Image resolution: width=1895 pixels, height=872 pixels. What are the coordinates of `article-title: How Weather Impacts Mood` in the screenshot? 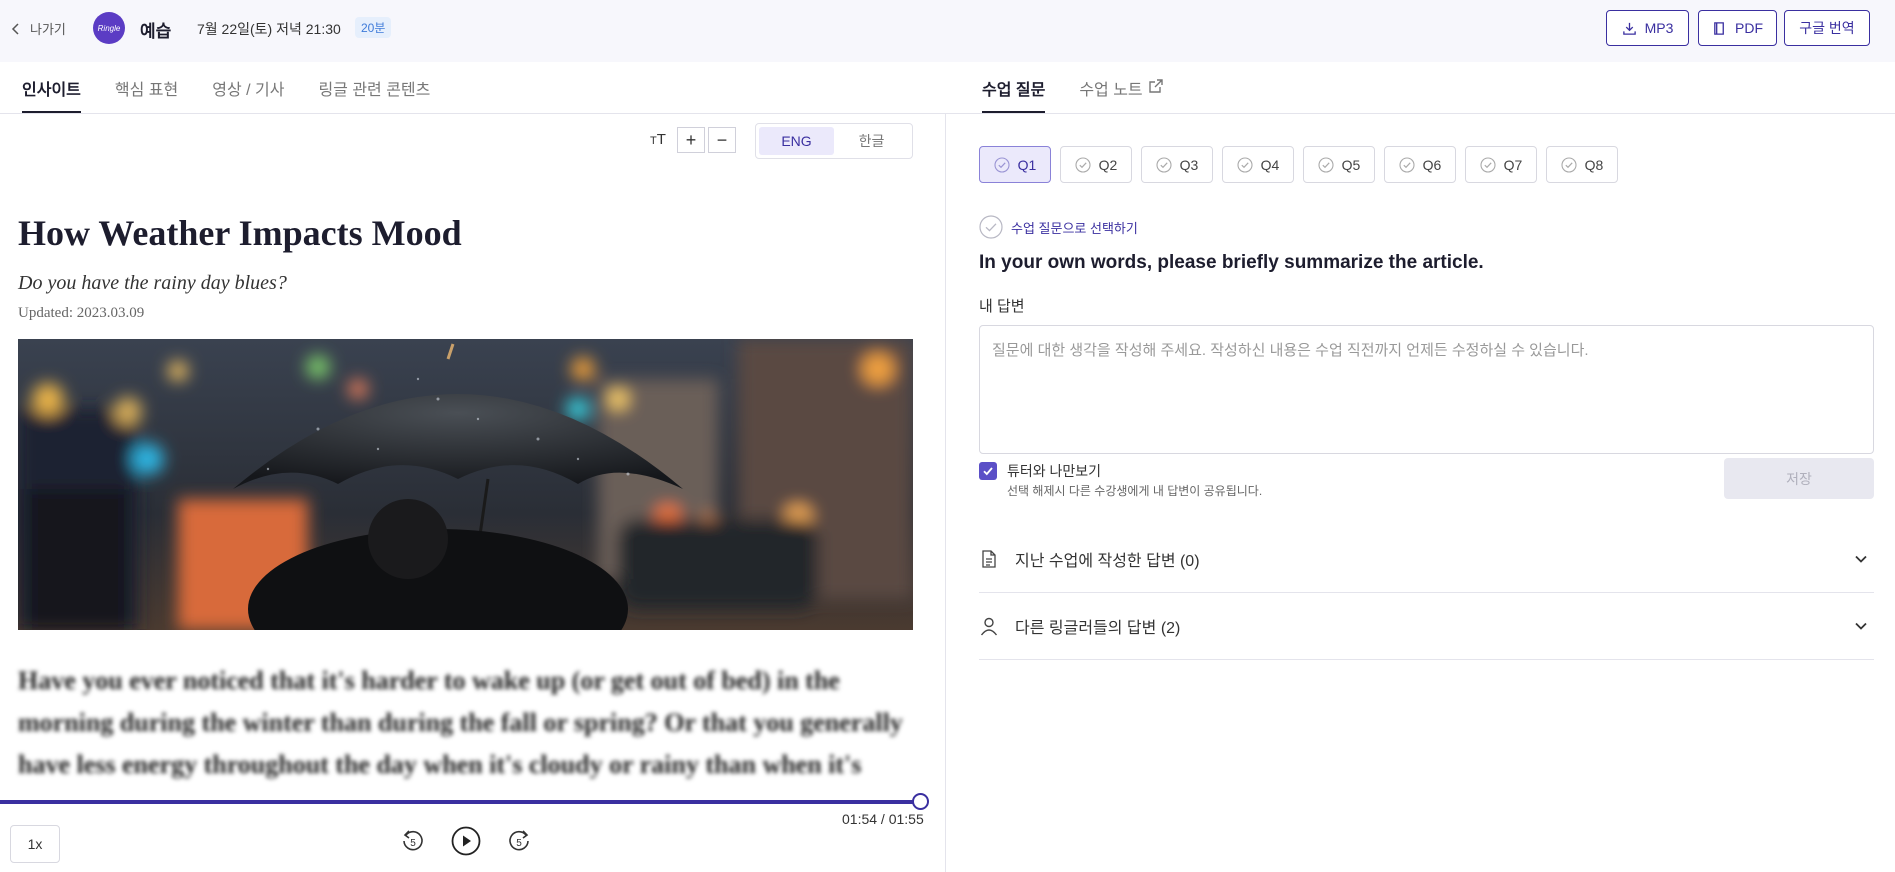 It's located at (240, 233).